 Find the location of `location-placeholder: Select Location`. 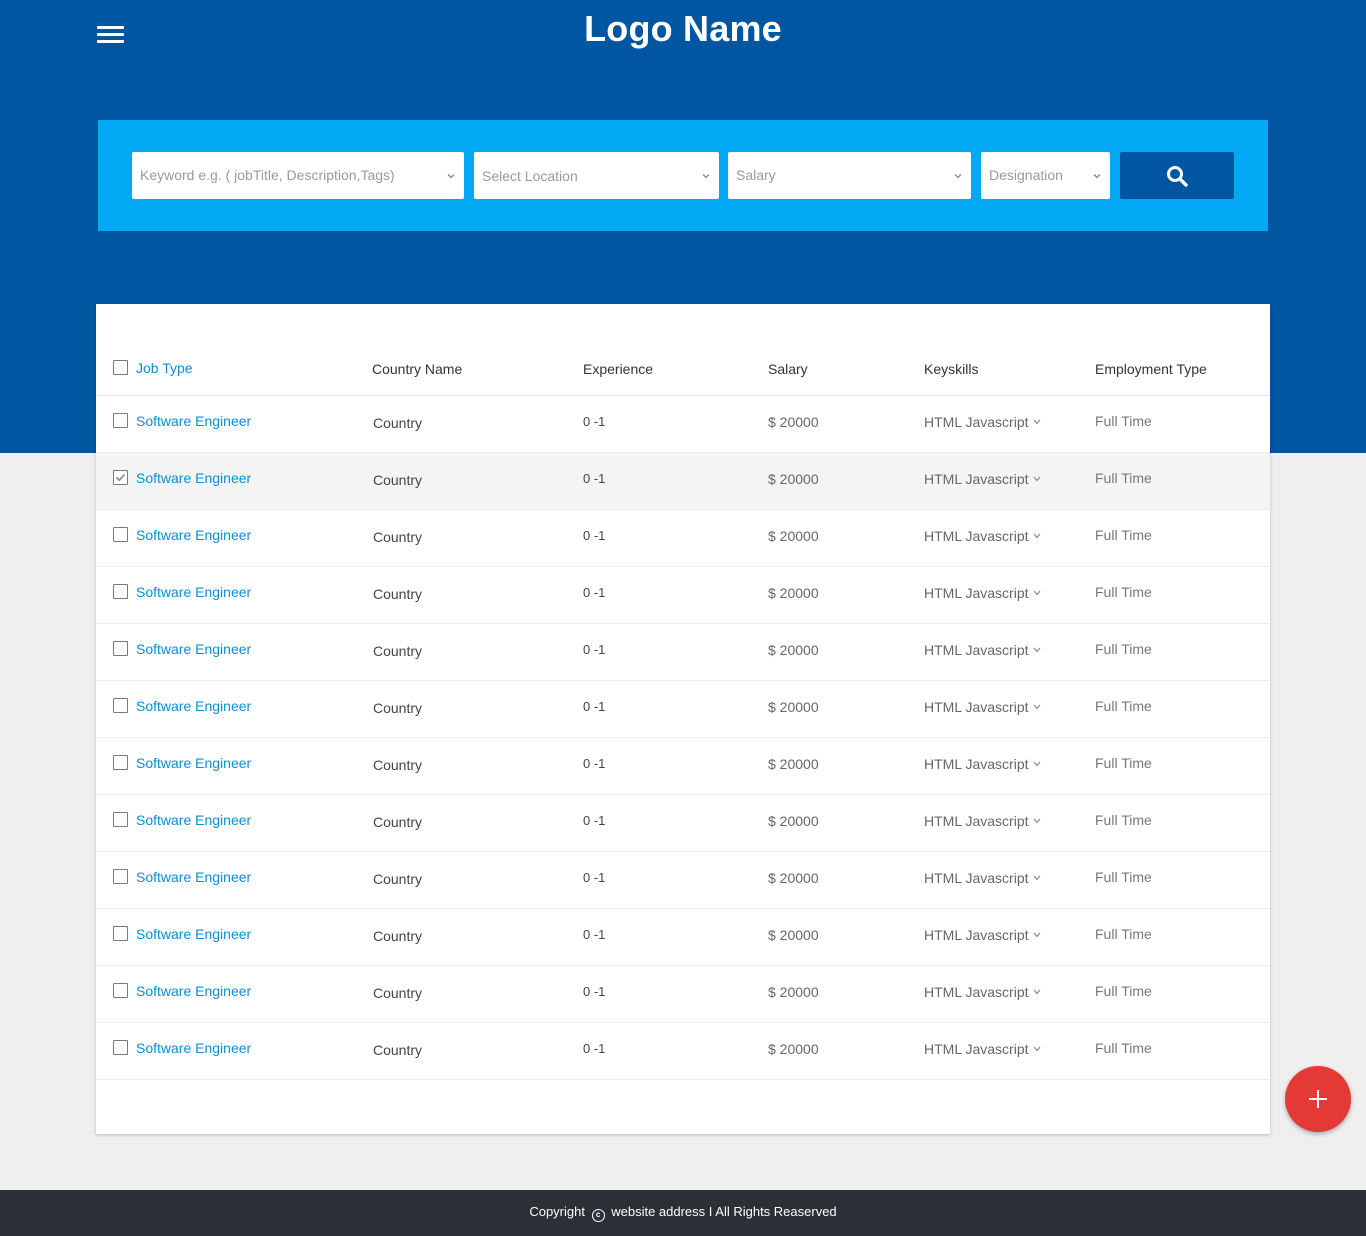

location-placeholder: Select Location is located at coordinates (530, 176).